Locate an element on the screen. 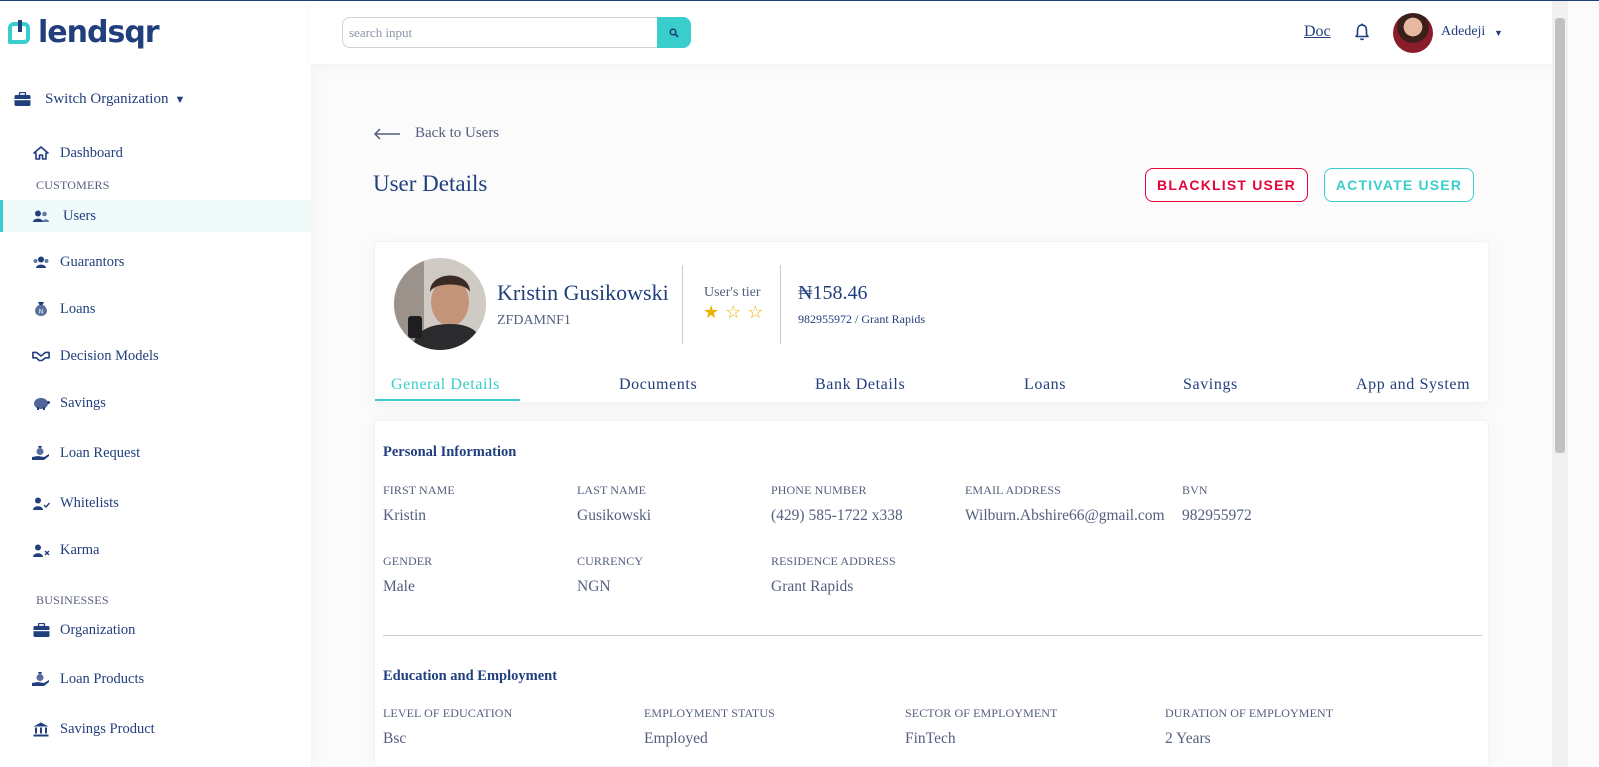 Image resolution: width=1599 pixels, height=767 pixels. tab-bank-details: Bank Details is located at coordinates (860, 385).